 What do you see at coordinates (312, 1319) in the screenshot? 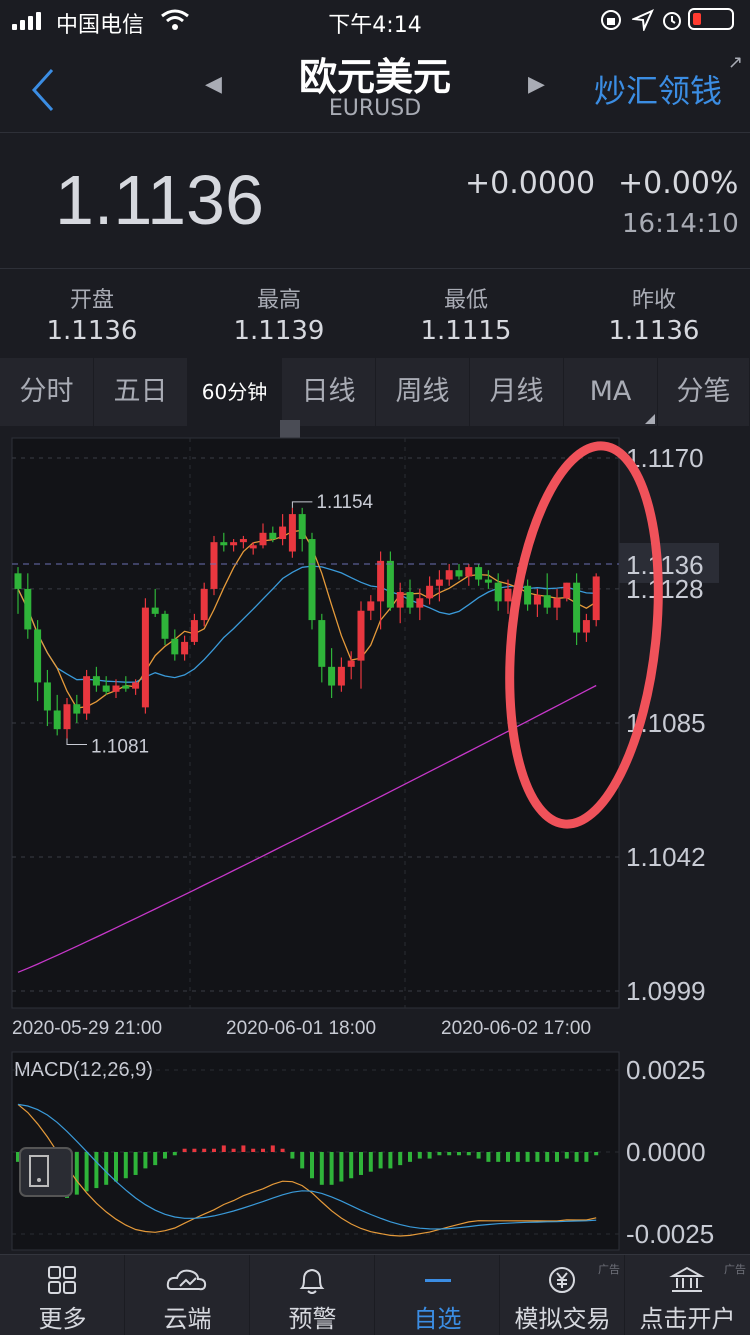
I see `nav-alert-label: 预警` at bounding box center [312, 1319].